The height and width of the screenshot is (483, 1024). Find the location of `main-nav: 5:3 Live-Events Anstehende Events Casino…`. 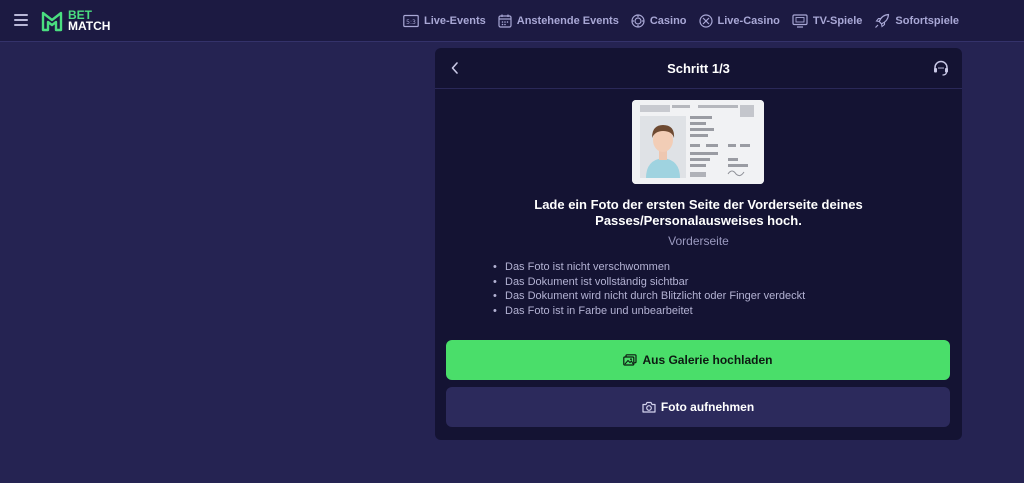

main-nav: 5:3 Live-Events Anstehende Events Casino… is located at coordinates (687, 21).